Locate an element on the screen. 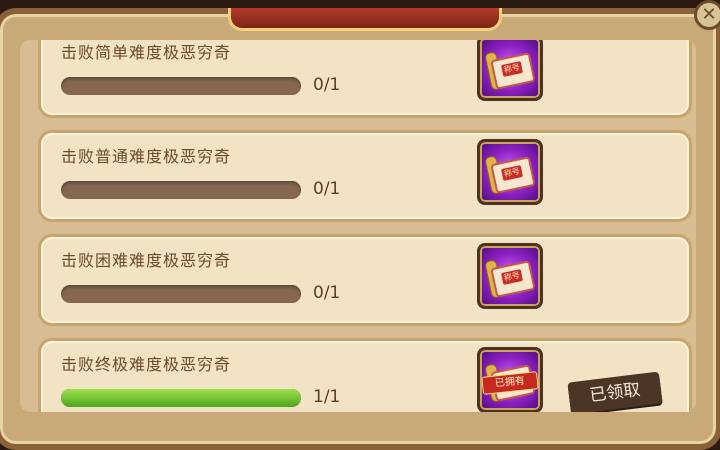  task-title: 击败简单难度极恶穷奇 is located at coordinates (146, 52).